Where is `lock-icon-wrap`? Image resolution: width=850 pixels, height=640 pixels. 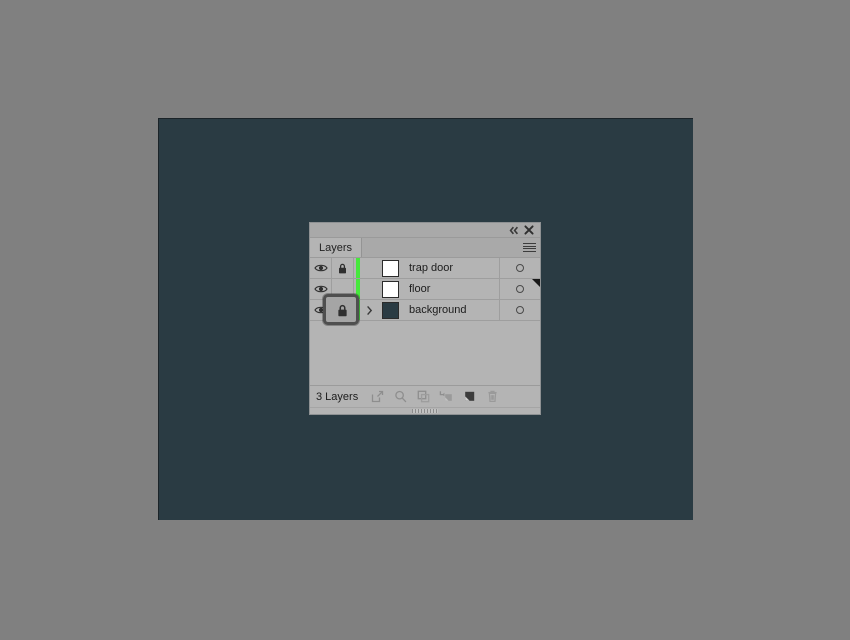
lock-icon-wrap is located at coordinates (342, 310).